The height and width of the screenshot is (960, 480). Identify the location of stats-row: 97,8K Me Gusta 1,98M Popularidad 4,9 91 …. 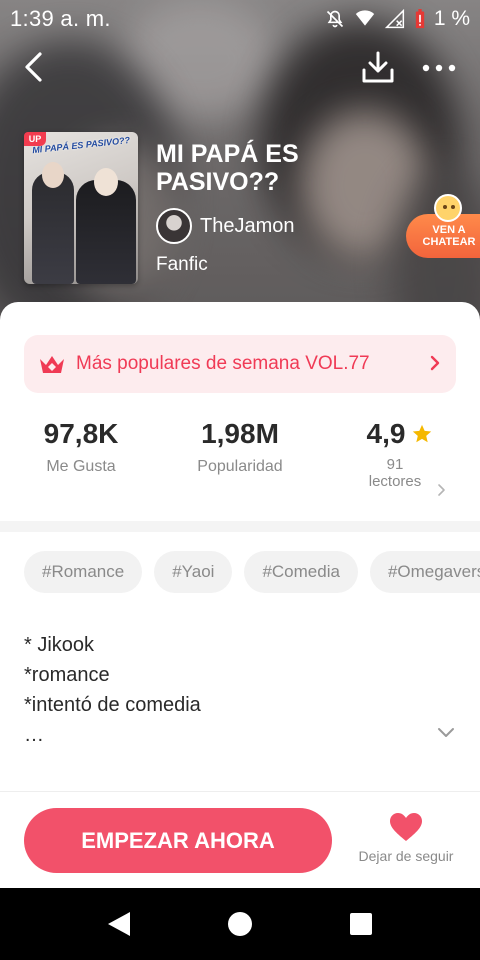
(240, 468).